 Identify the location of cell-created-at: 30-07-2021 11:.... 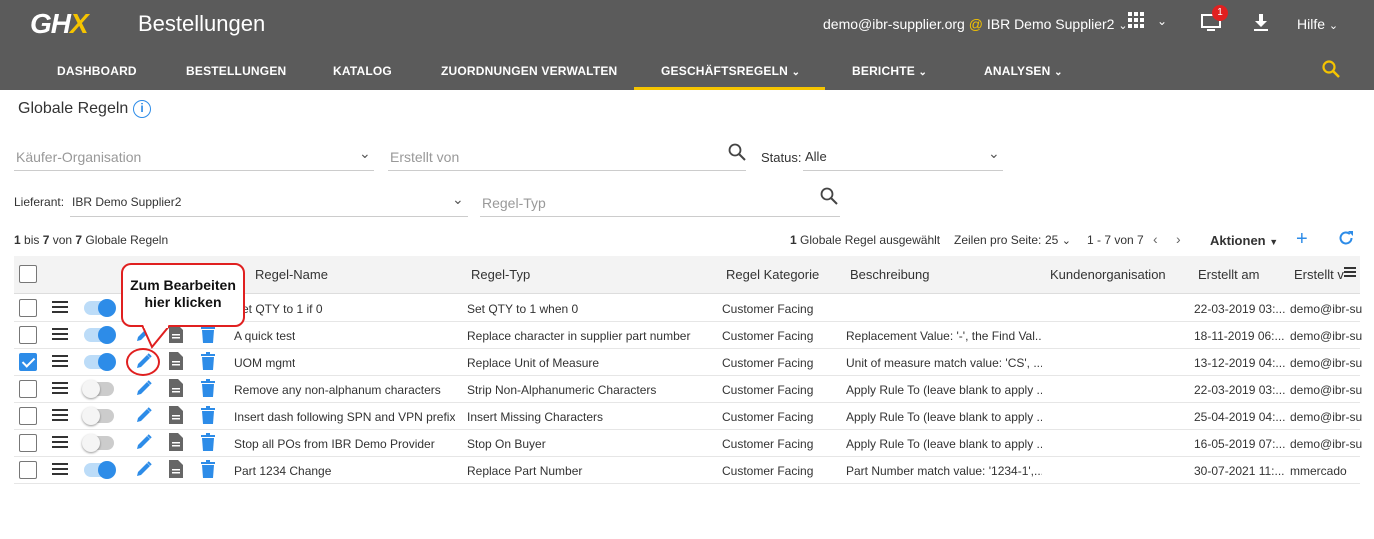
(1239, 471).